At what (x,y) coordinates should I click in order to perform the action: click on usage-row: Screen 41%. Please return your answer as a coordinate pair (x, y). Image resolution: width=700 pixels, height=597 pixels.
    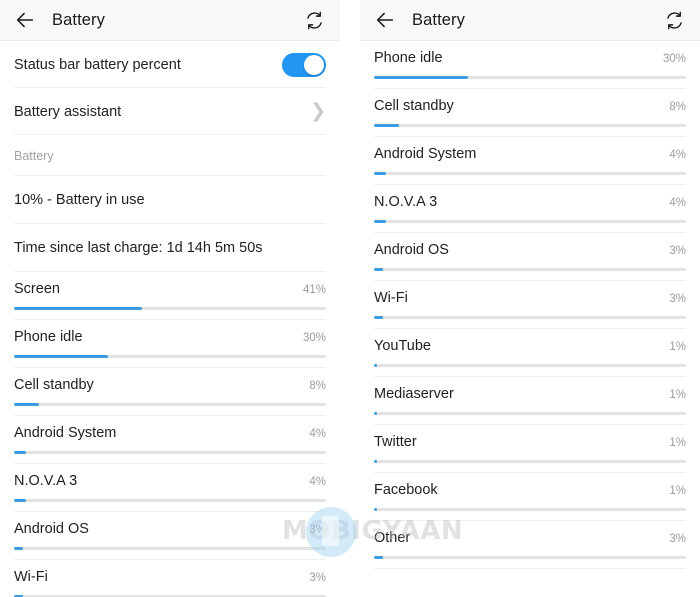
    Looking at the image, I should click on (170, 296).